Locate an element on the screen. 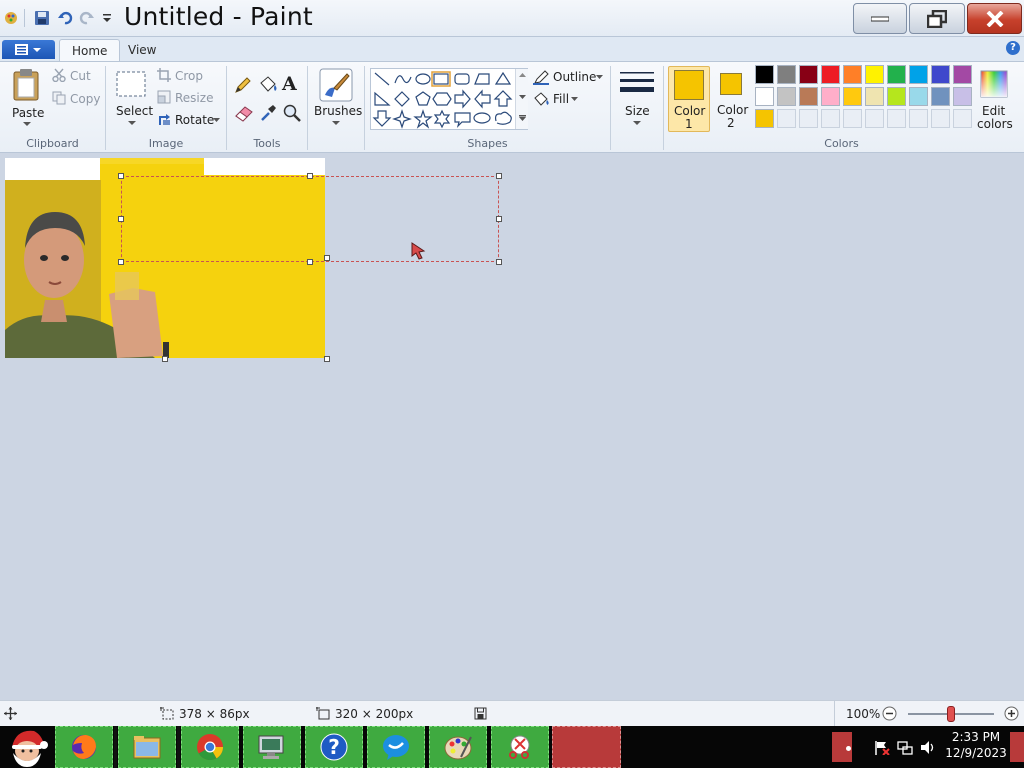  edit-colors-button: Edit colors is located at coordinates (994, 99).